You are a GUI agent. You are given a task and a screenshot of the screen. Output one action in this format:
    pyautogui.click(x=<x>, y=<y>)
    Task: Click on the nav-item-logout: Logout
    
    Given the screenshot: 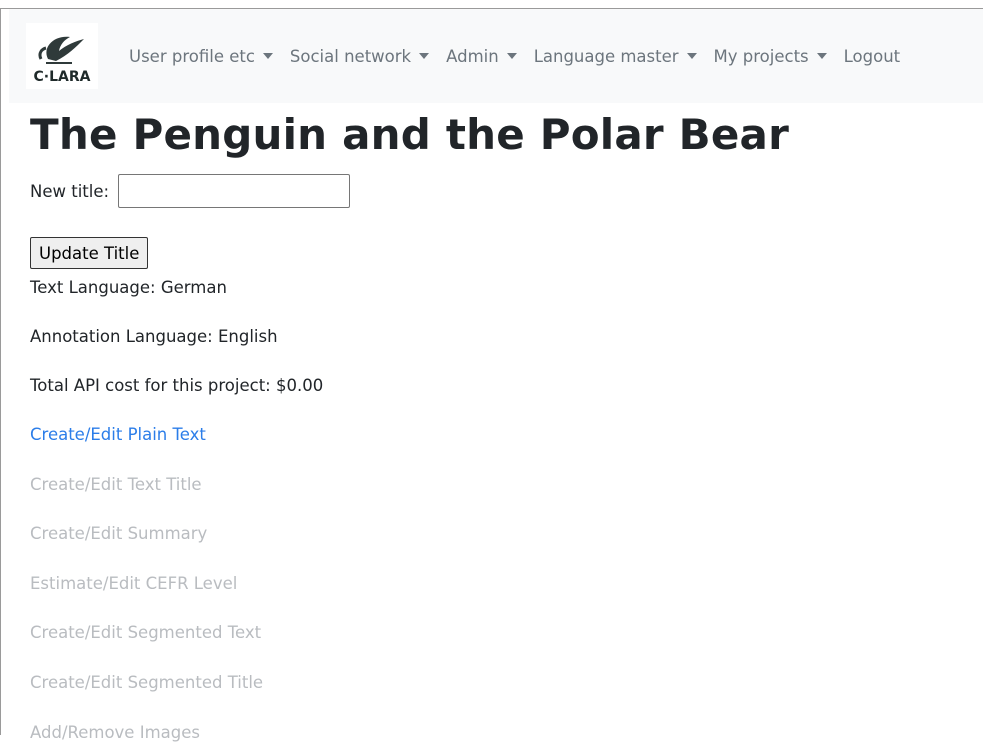 What is the action you would take?
    pyautogui.click(x=872, y=56)
    